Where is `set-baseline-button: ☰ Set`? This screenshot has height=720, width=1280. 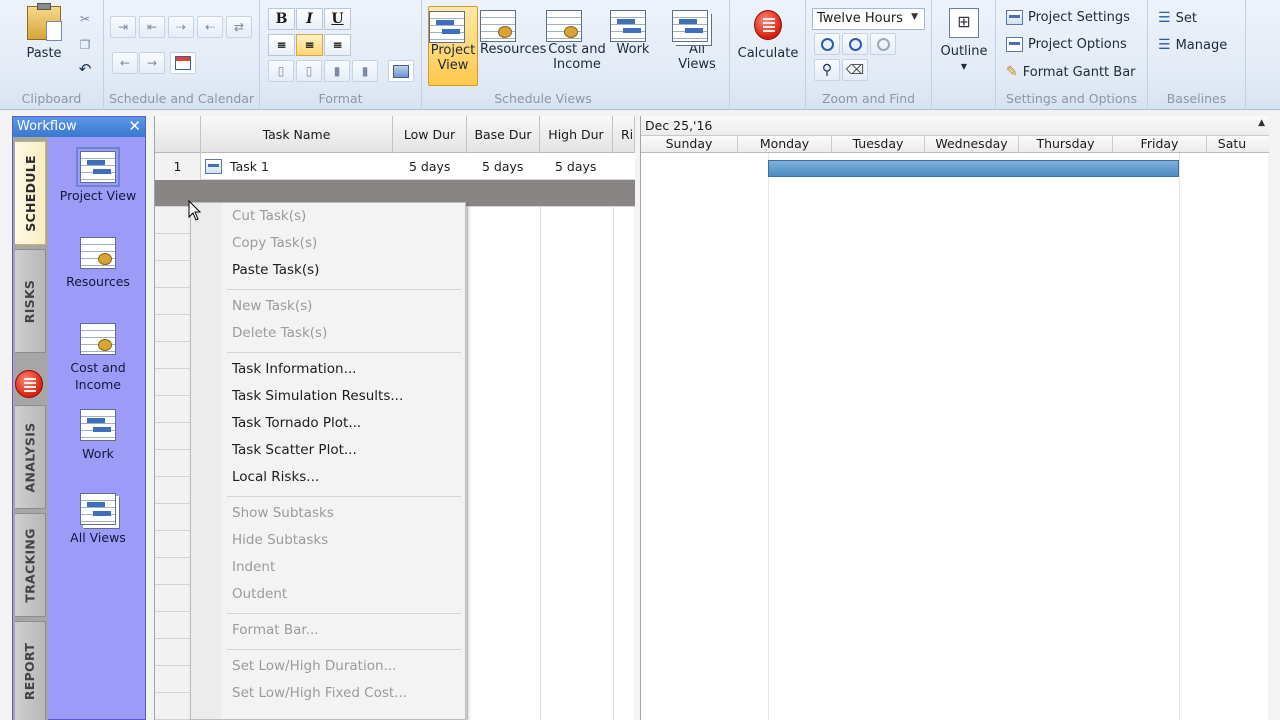 set-baseline-button: ☰ Set is located at coordinates (1177, 18).